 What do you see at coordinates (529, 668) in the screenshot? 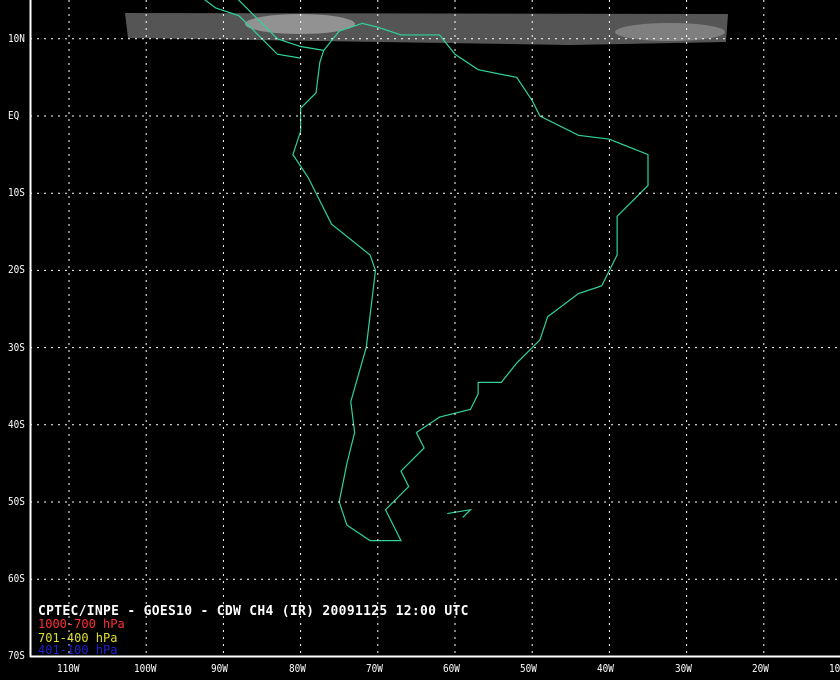
I see `lon-label: 50W` at bounding box center [529, 668].